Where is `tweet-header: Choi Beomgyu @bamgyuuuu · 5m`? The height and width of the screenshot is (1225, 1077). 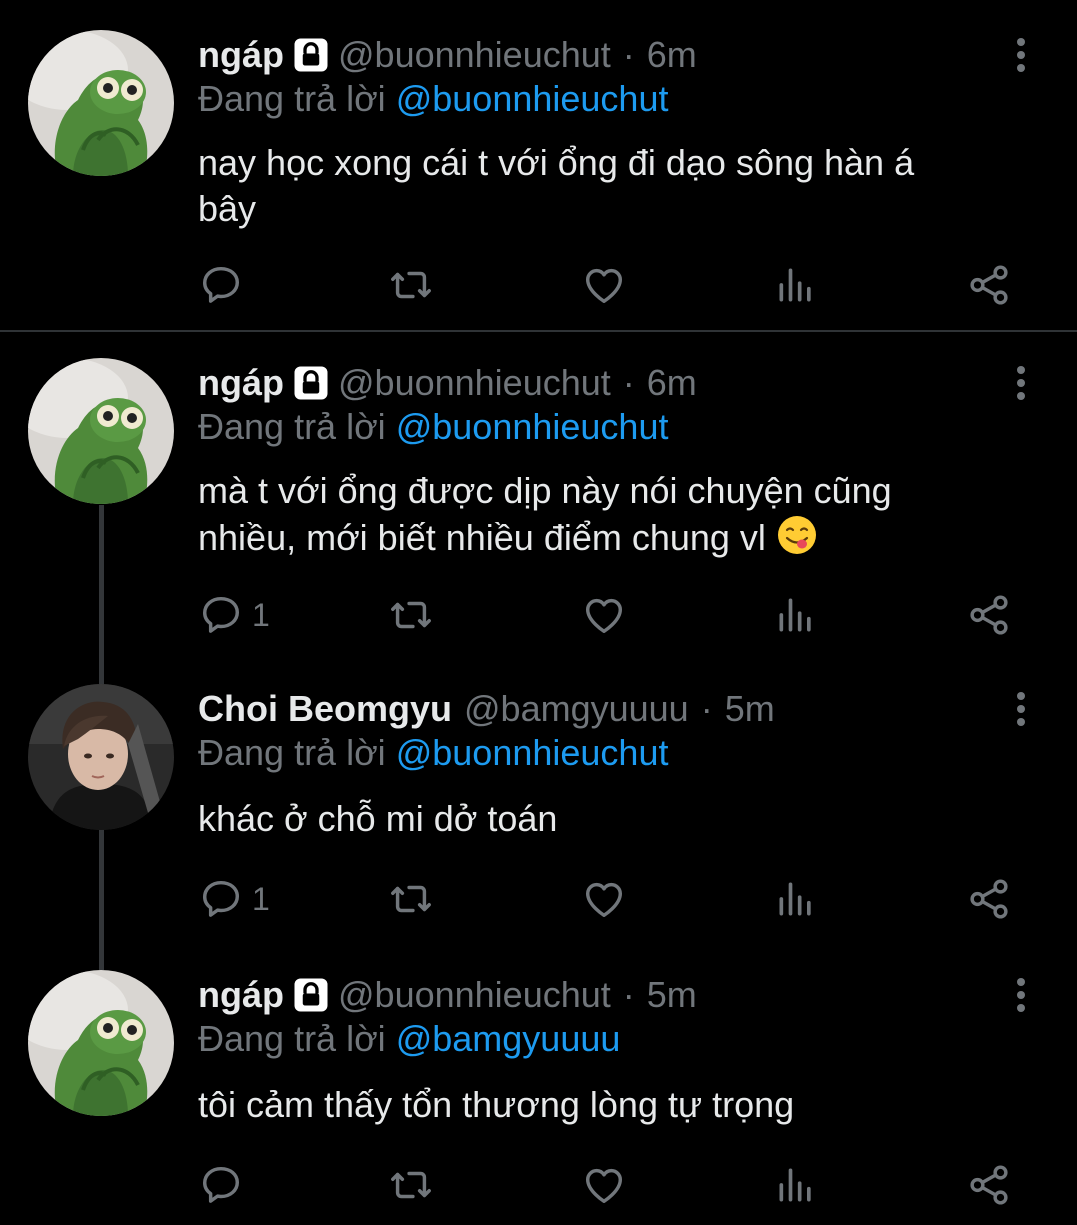 tweet-header: Choi Beomgyu @bamgyuuuu · 5m is located at coordinates (486, 709).